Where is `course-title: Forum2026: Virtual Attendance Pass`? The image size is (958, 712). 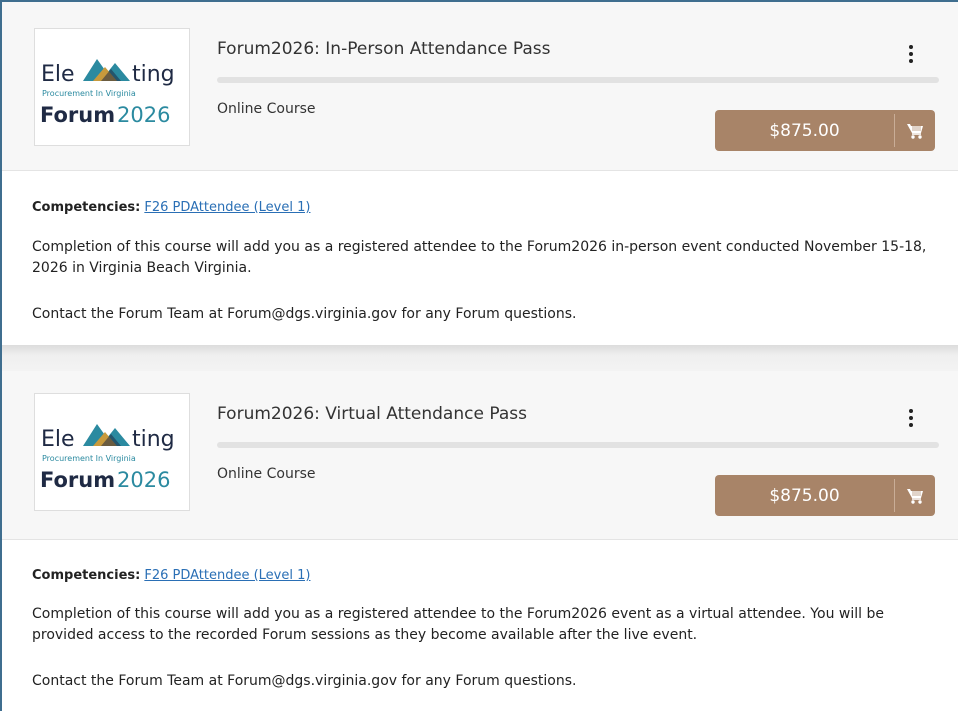 course-title: Forum2026: Virtual Attendance Pass is located at coordinates (372, 414).